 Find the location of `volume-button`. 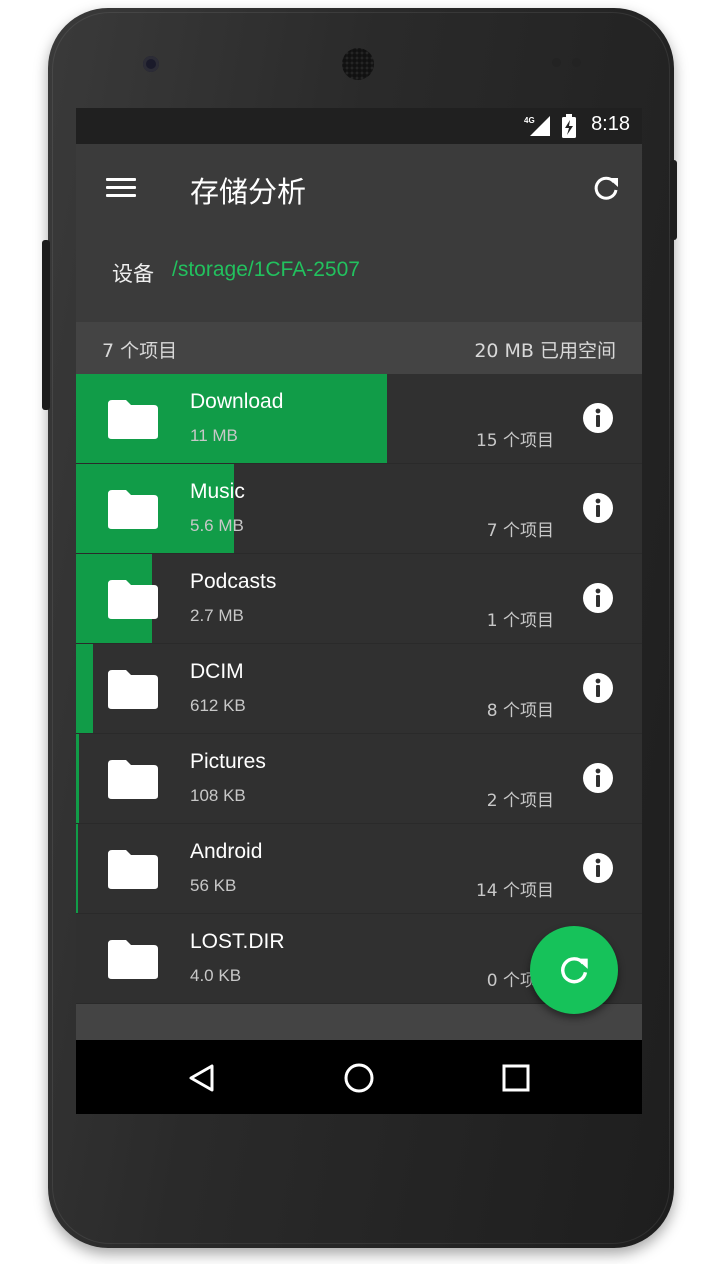

volume-button is located at coordinates (46, 325).